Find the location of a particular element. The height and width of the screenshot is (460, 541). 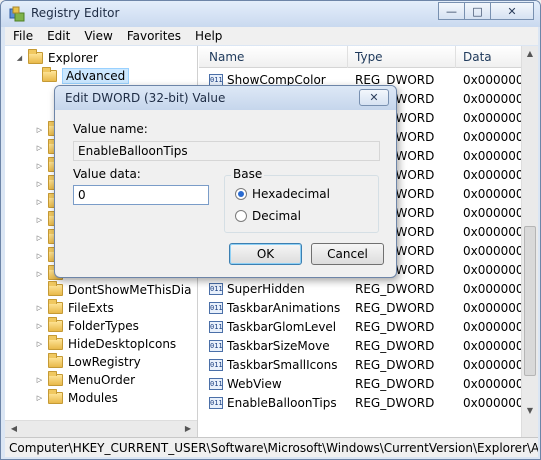

tree-item-label: HideDesktopIcons is located at coordinates (122, 344).